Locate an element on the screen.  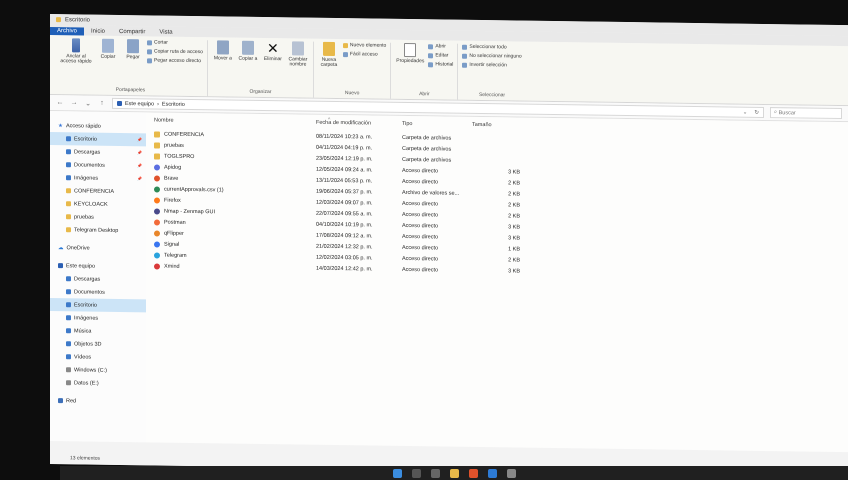
nav-network: Red is located at coordinates (98, 401).